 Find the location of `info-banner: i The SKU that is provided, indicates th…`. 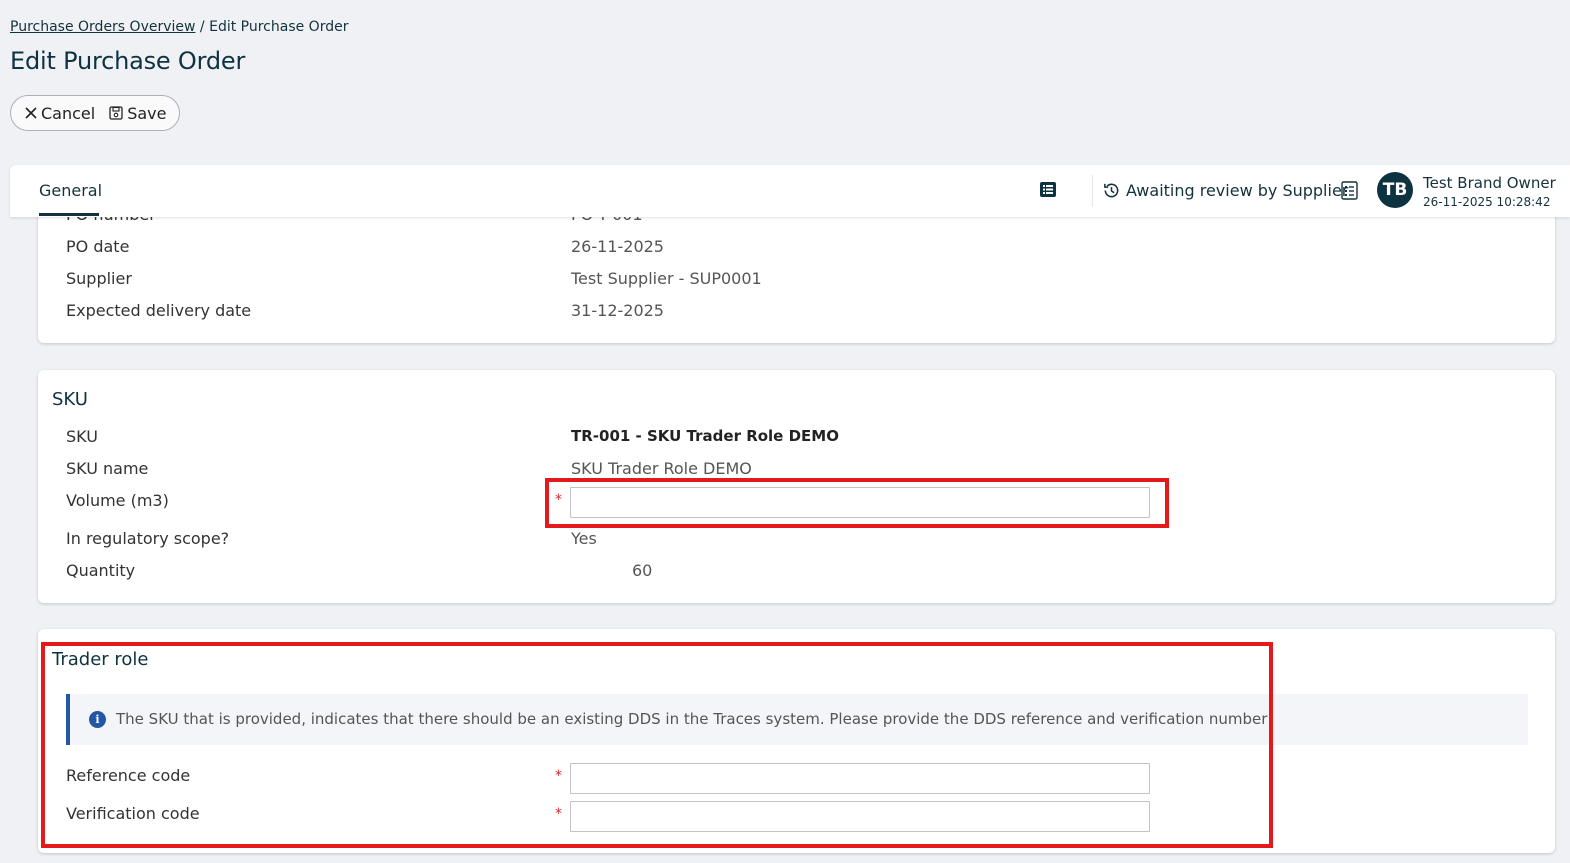

info-banner: i The SKU that is provided, indicates th… is located at coordinates (797, 719).